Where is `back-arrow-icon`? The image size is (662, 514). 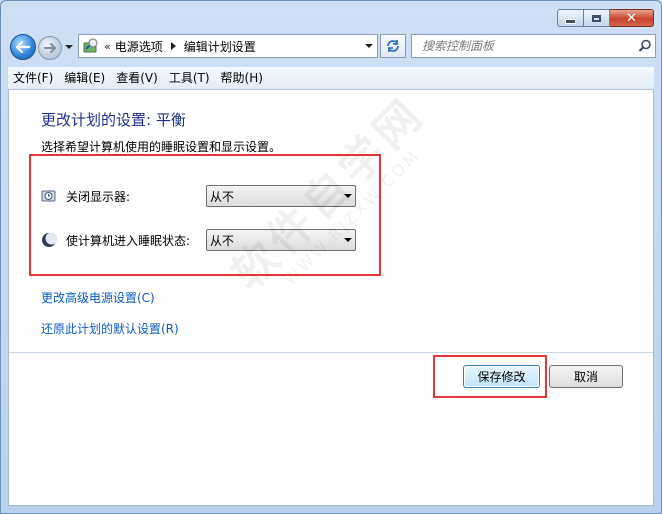 back-arrow-icon is located at coordinates (23, 47).